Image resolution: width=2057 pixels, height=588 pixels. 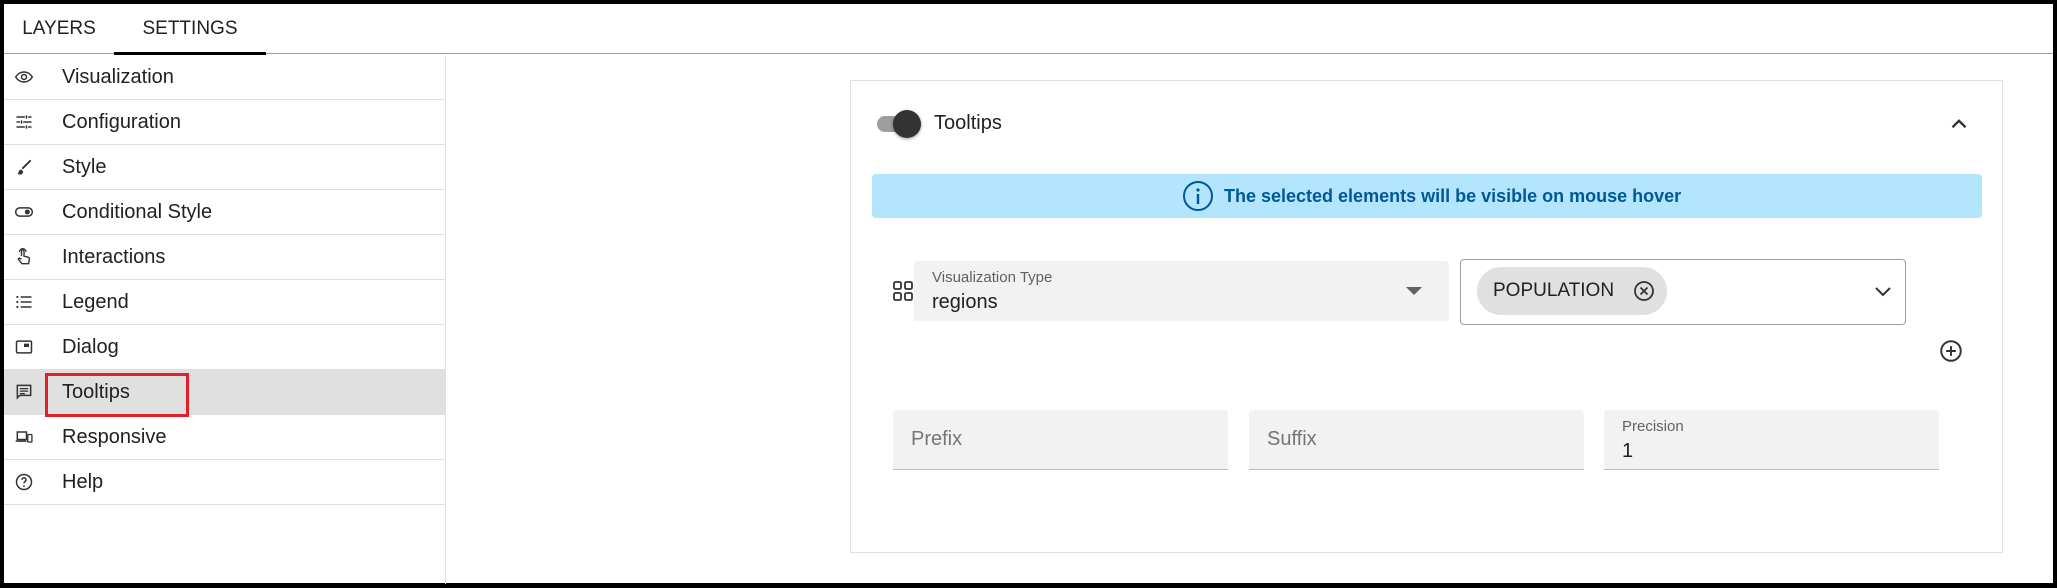 I want to click on precision-value: 1, so click(x=1628, y=451).